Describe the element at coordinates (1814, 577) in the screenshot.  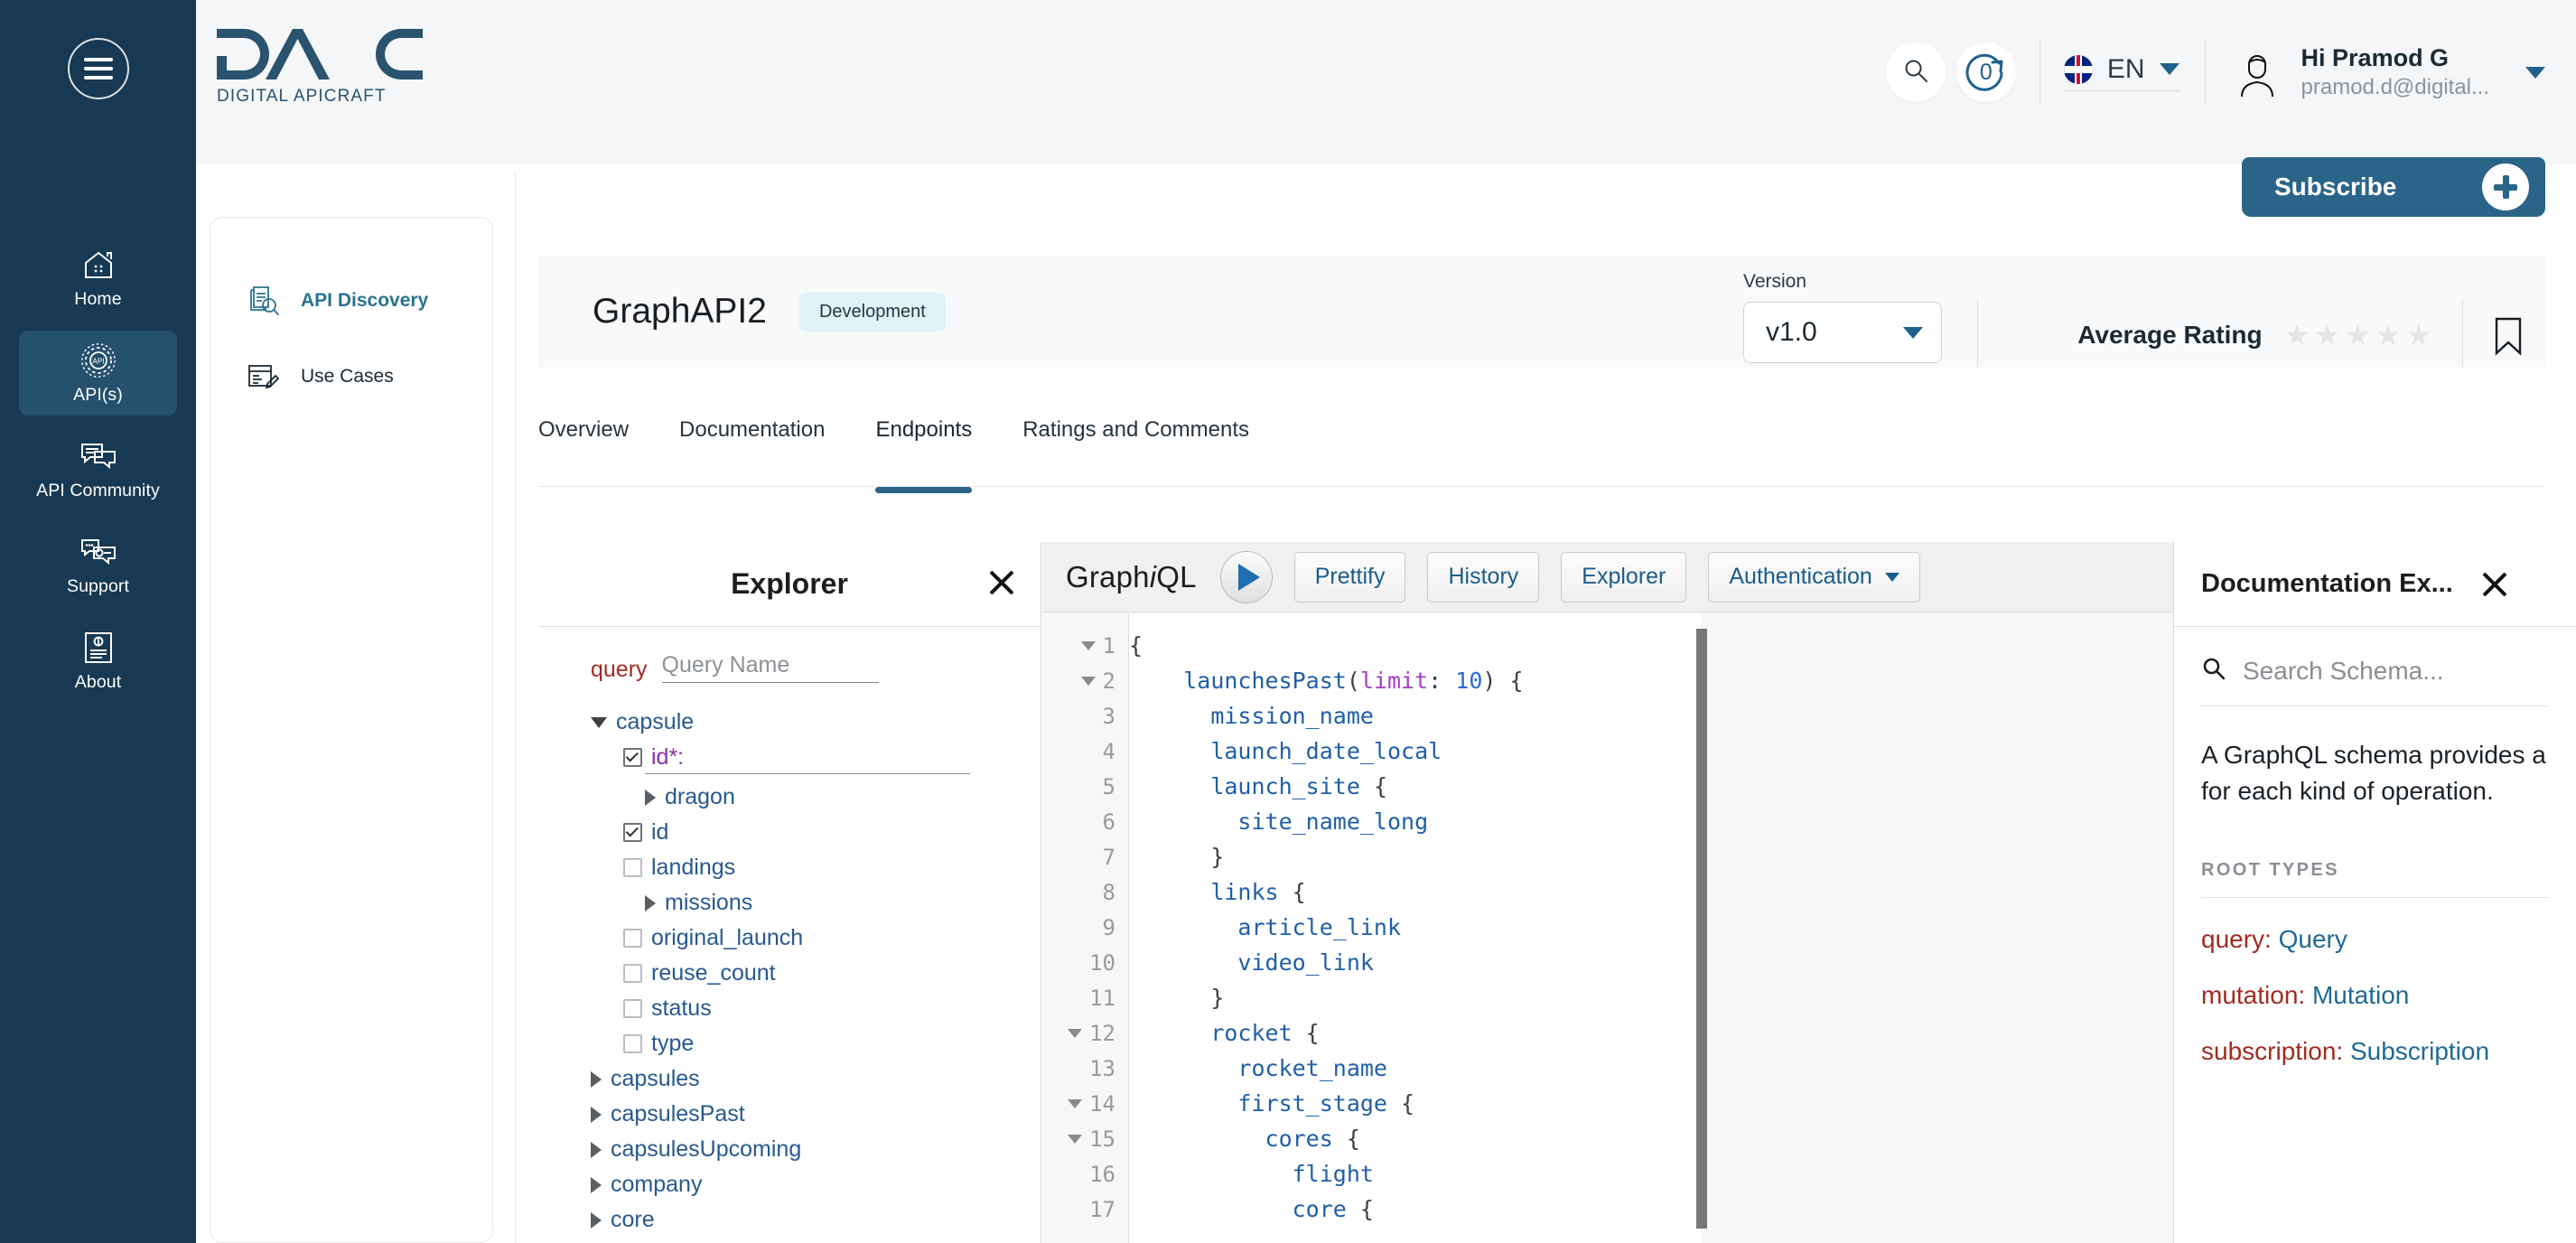
I see `authentication-dropdown: Authentication` at that location.